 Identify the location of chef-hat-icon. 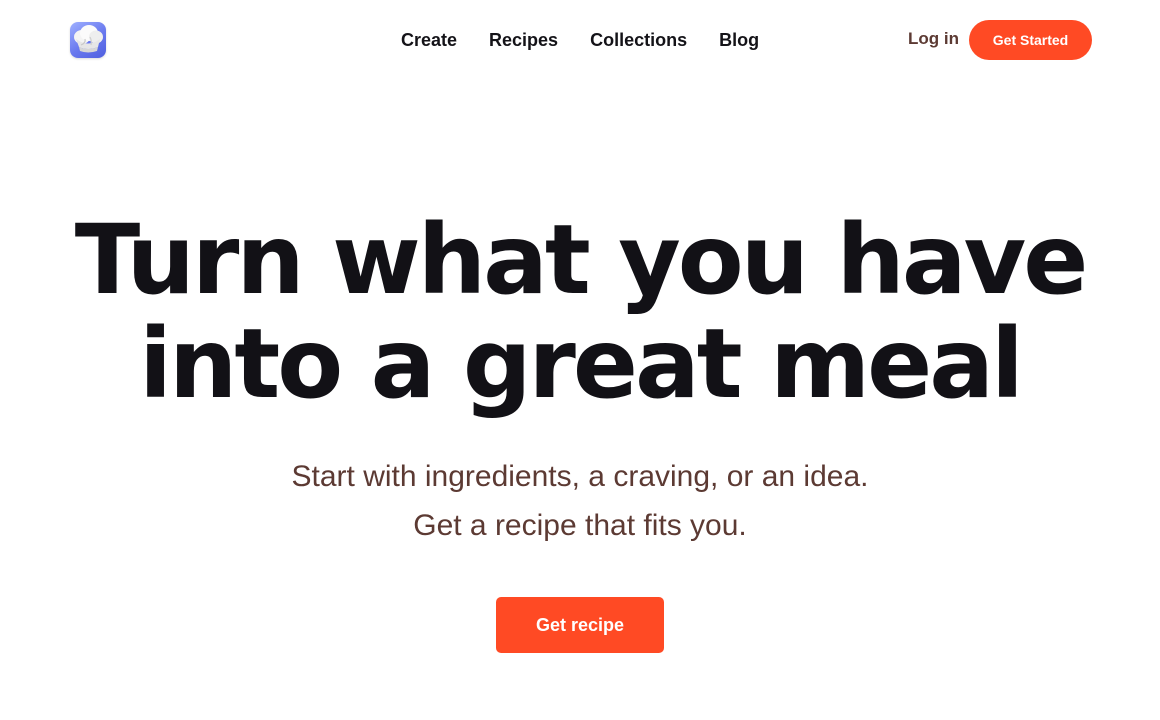
(88, 39).